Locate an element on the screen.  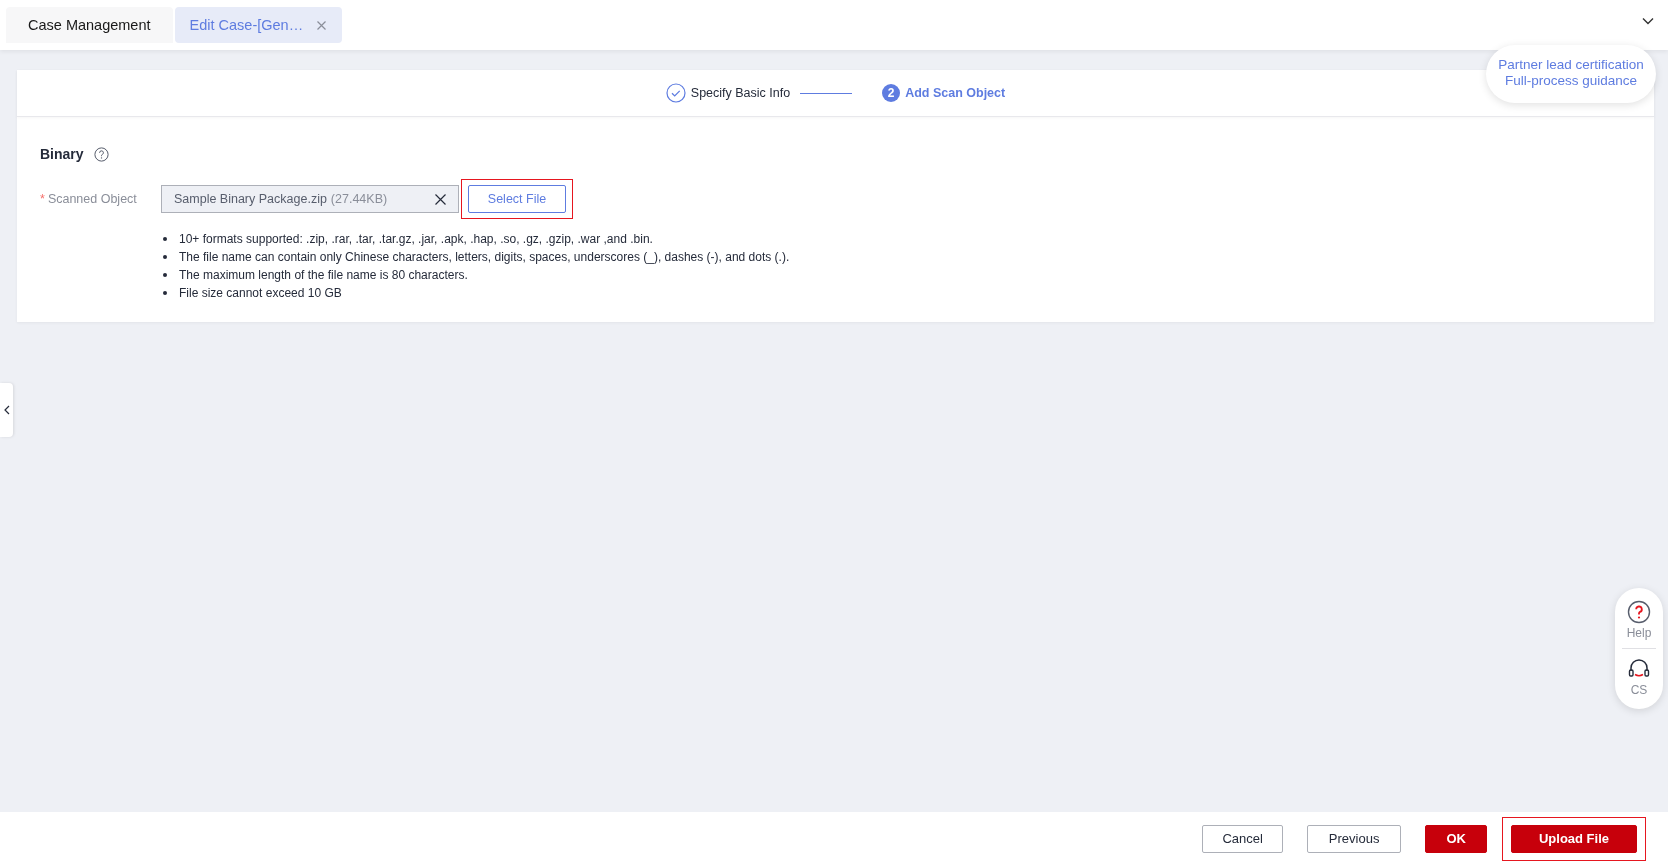
clear-icon is located at coordinates (440, 199).